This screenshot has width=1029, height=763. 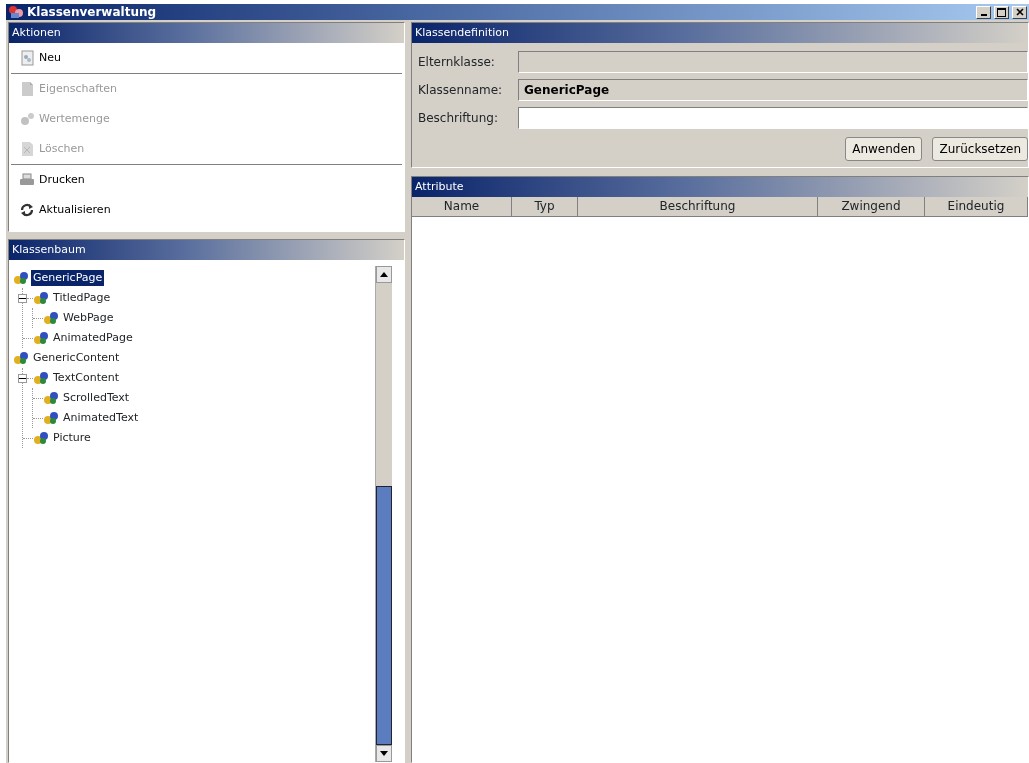 What do you see at coordinates (101, 418) in the screenshot?
I see `tree-item: AnimatedText` at bounding box center [101, 418].